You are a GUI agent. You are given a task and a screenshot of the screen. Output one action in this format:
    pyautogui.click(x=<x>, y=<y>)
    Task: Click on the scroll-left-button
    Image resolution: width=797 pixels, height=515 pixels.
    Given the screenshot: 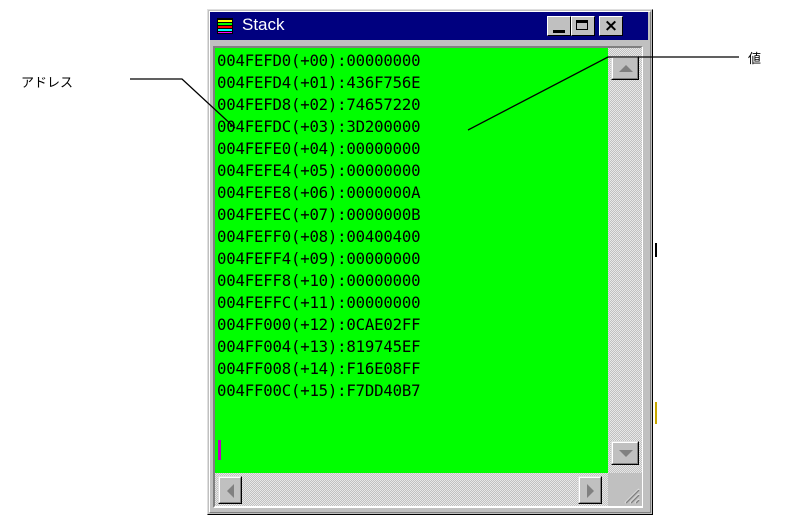 What is the action you would take?
    pyautogui.click(x=230, y=490)
    